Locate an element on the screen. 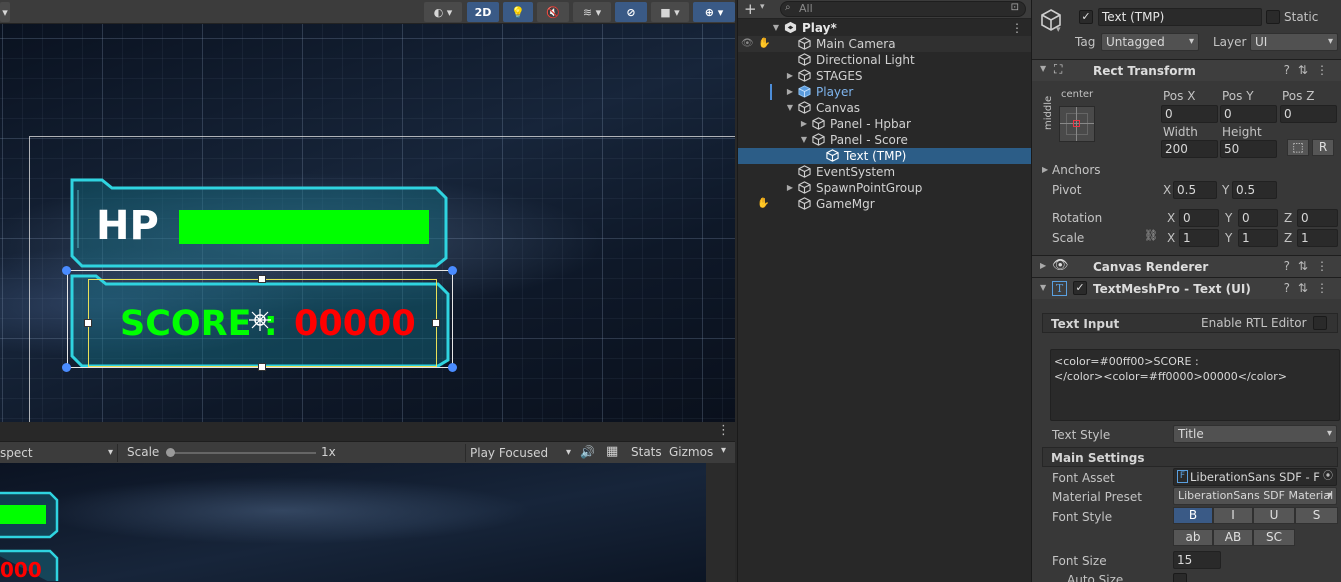 This screenshot has width=1341, height=582. gizmos-button: Gizmos is located at coordinates (691, 452).